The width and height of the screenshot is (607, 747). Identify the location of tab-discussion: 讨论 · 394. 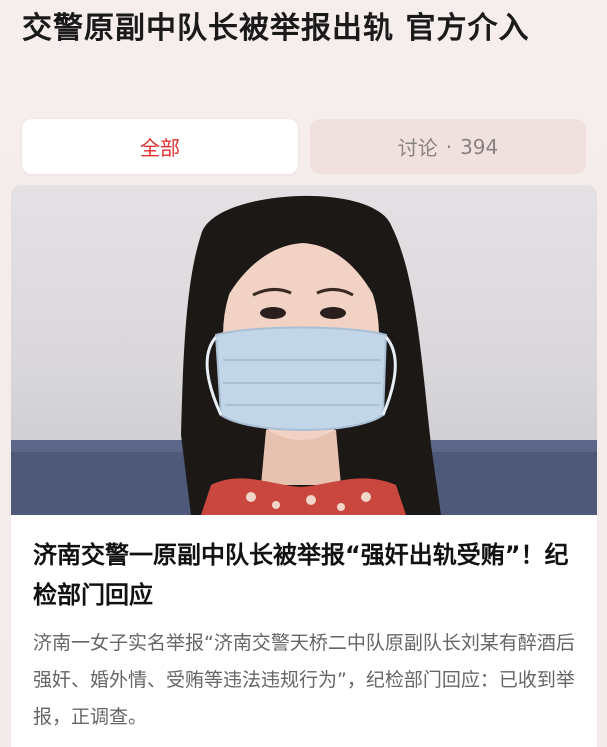
(448, 146).